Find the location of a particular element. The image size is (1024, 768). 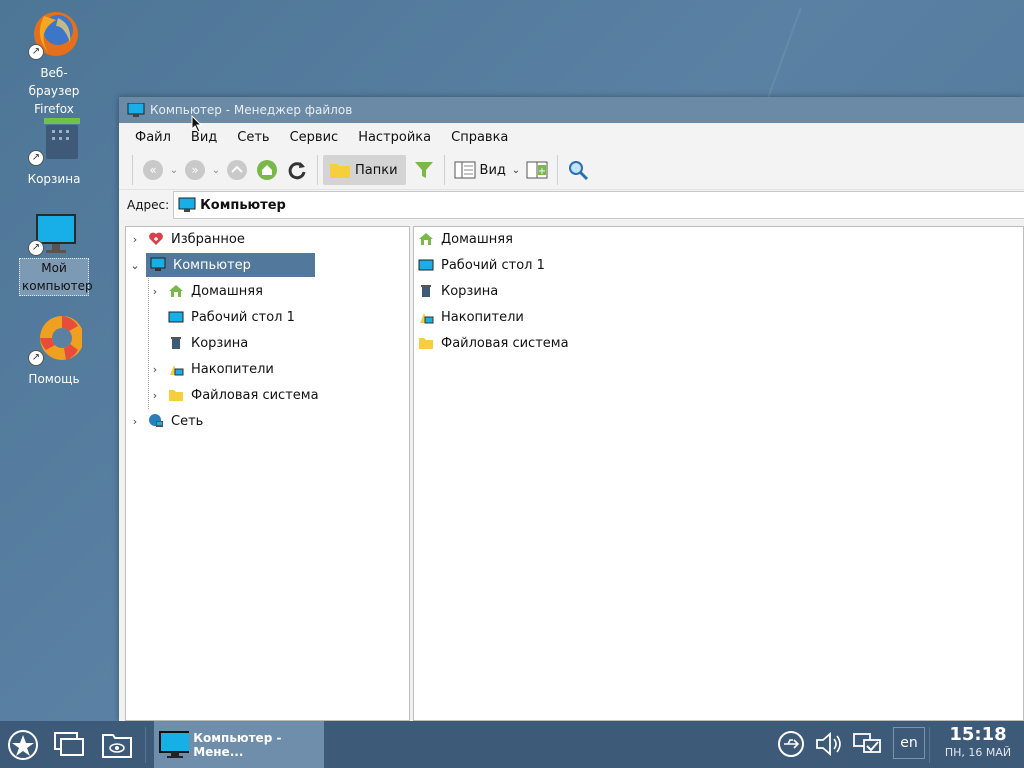

filter-icon is located at coordinates (423, 170).